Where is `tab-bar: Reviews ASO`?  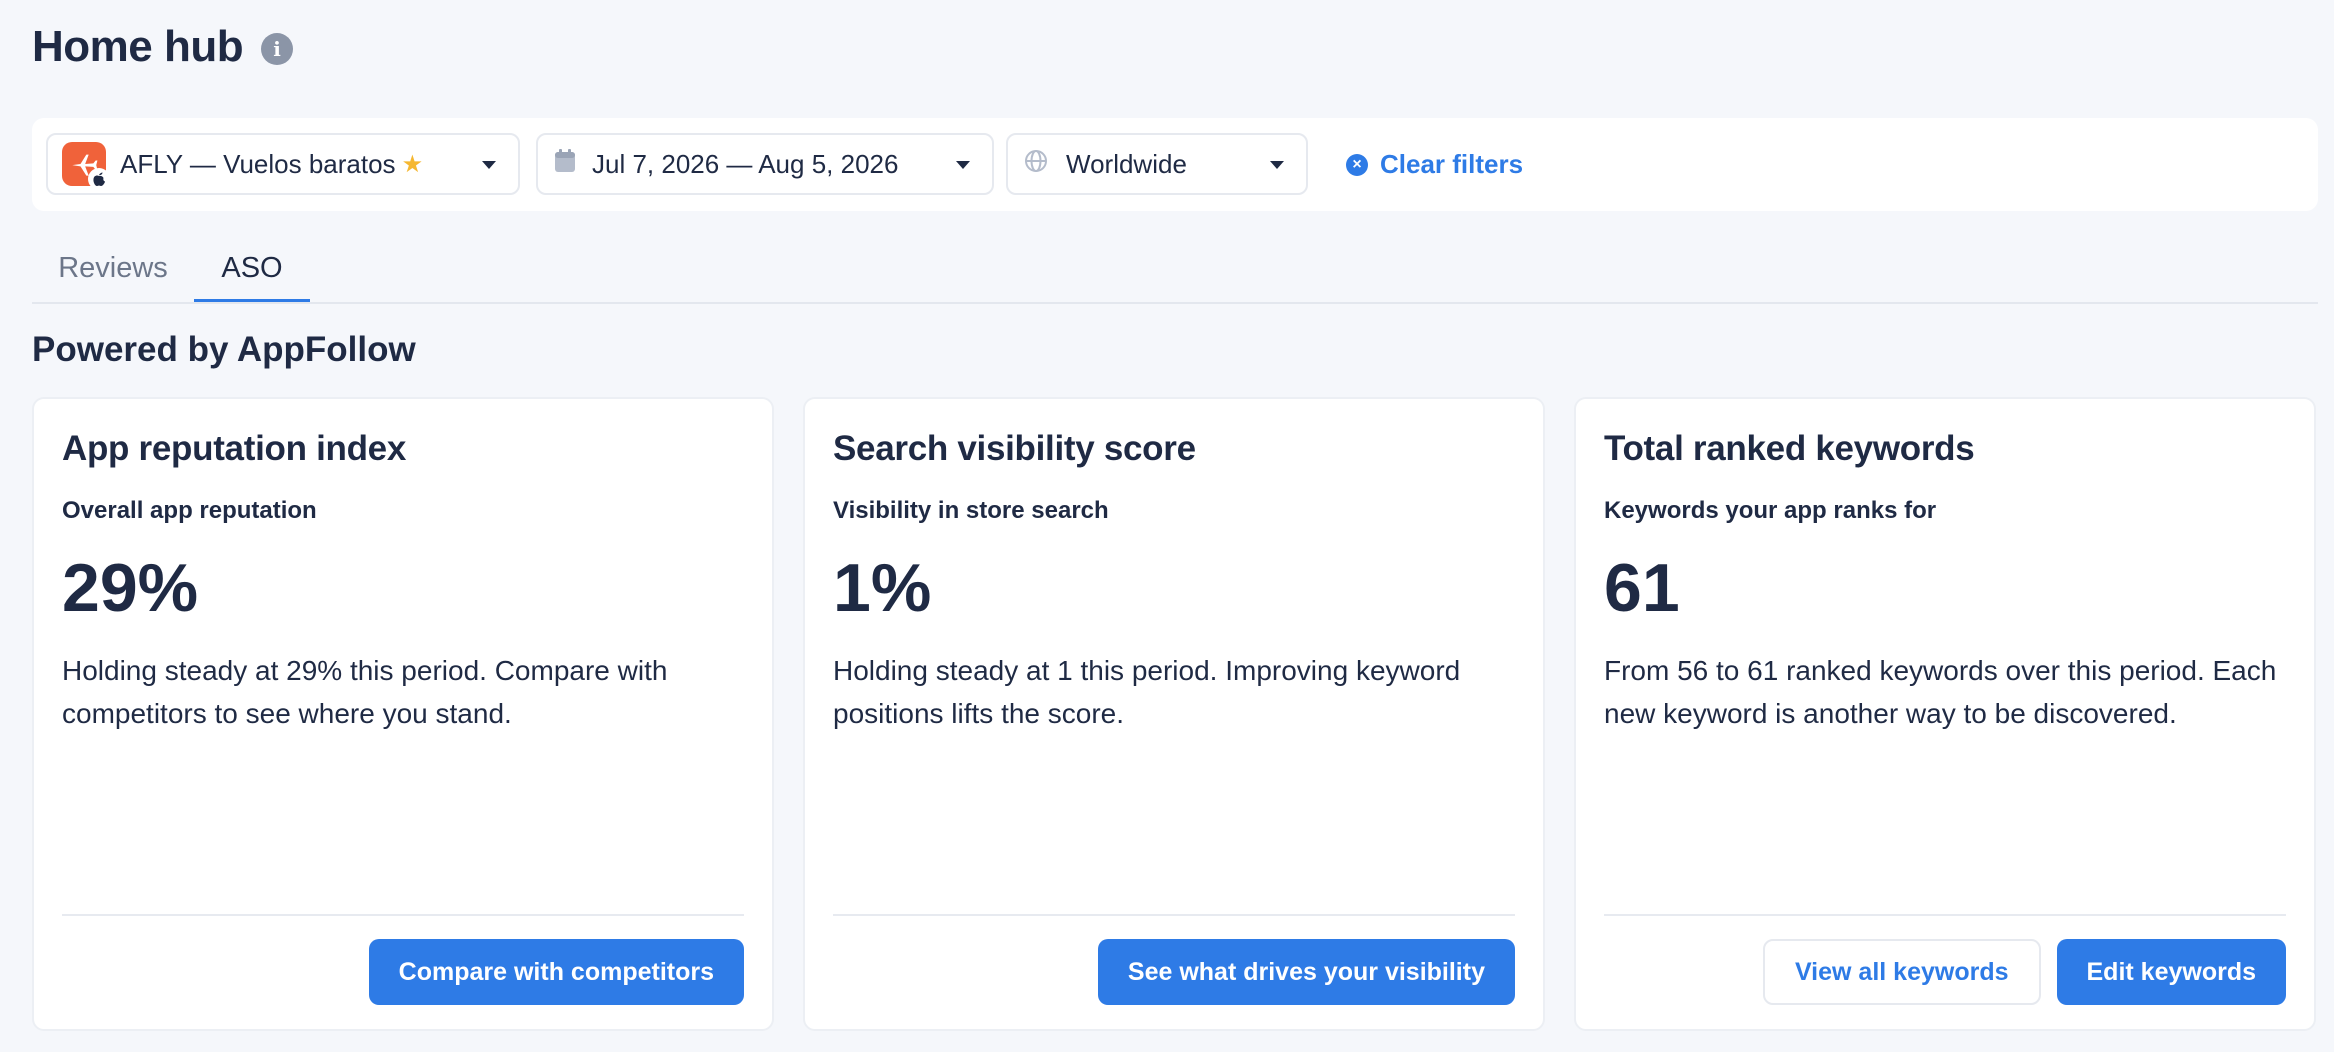 tab-bar: Reviews ASO is located at coordinates (1175, 272).